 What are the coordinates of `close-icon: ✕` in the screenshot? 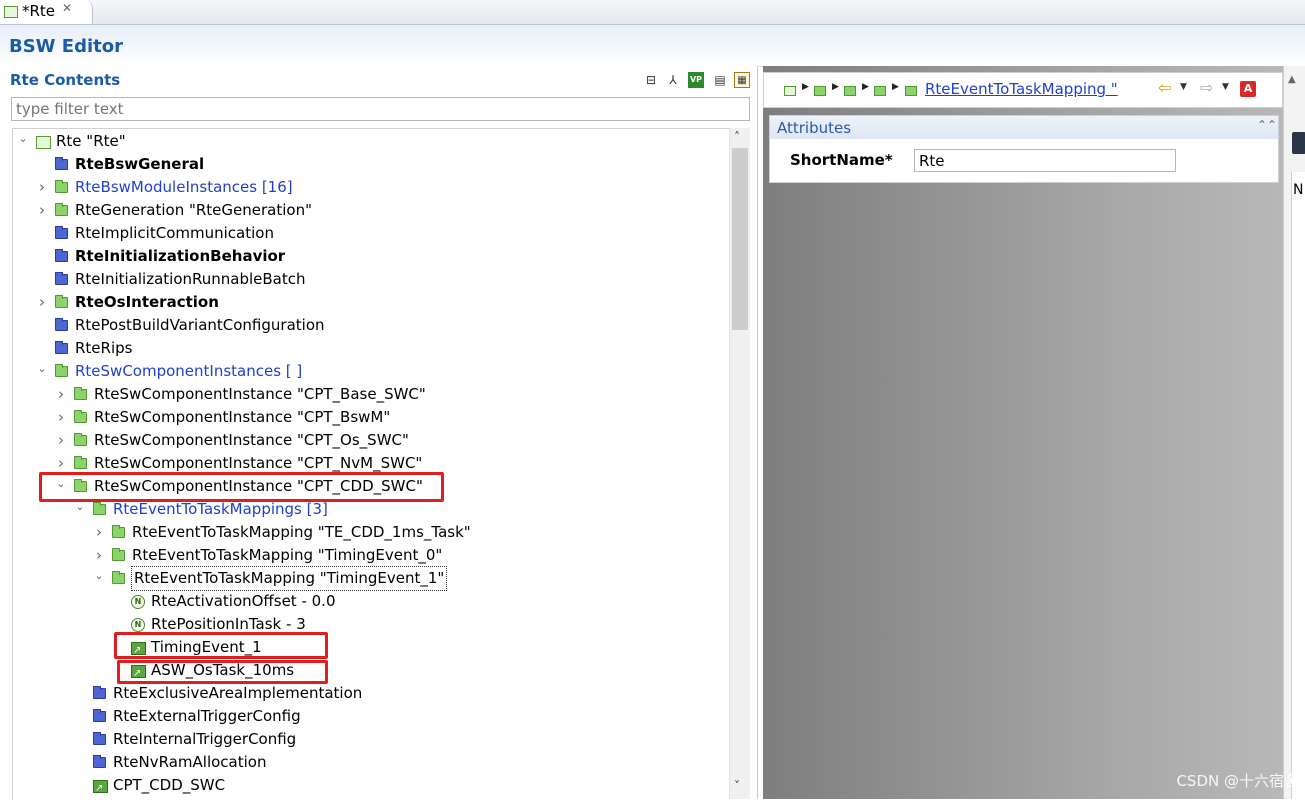 It's located at (67, 8).